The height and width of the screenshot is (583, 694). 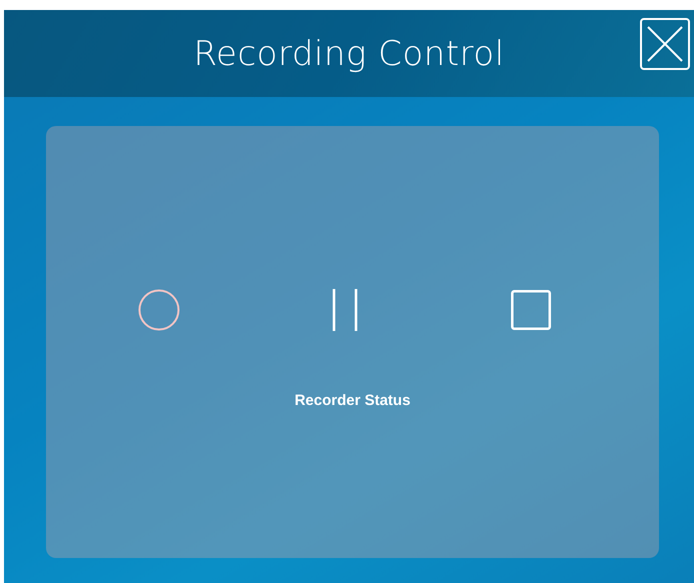 I want to click on circle-icon, so click(x=159, y=310).